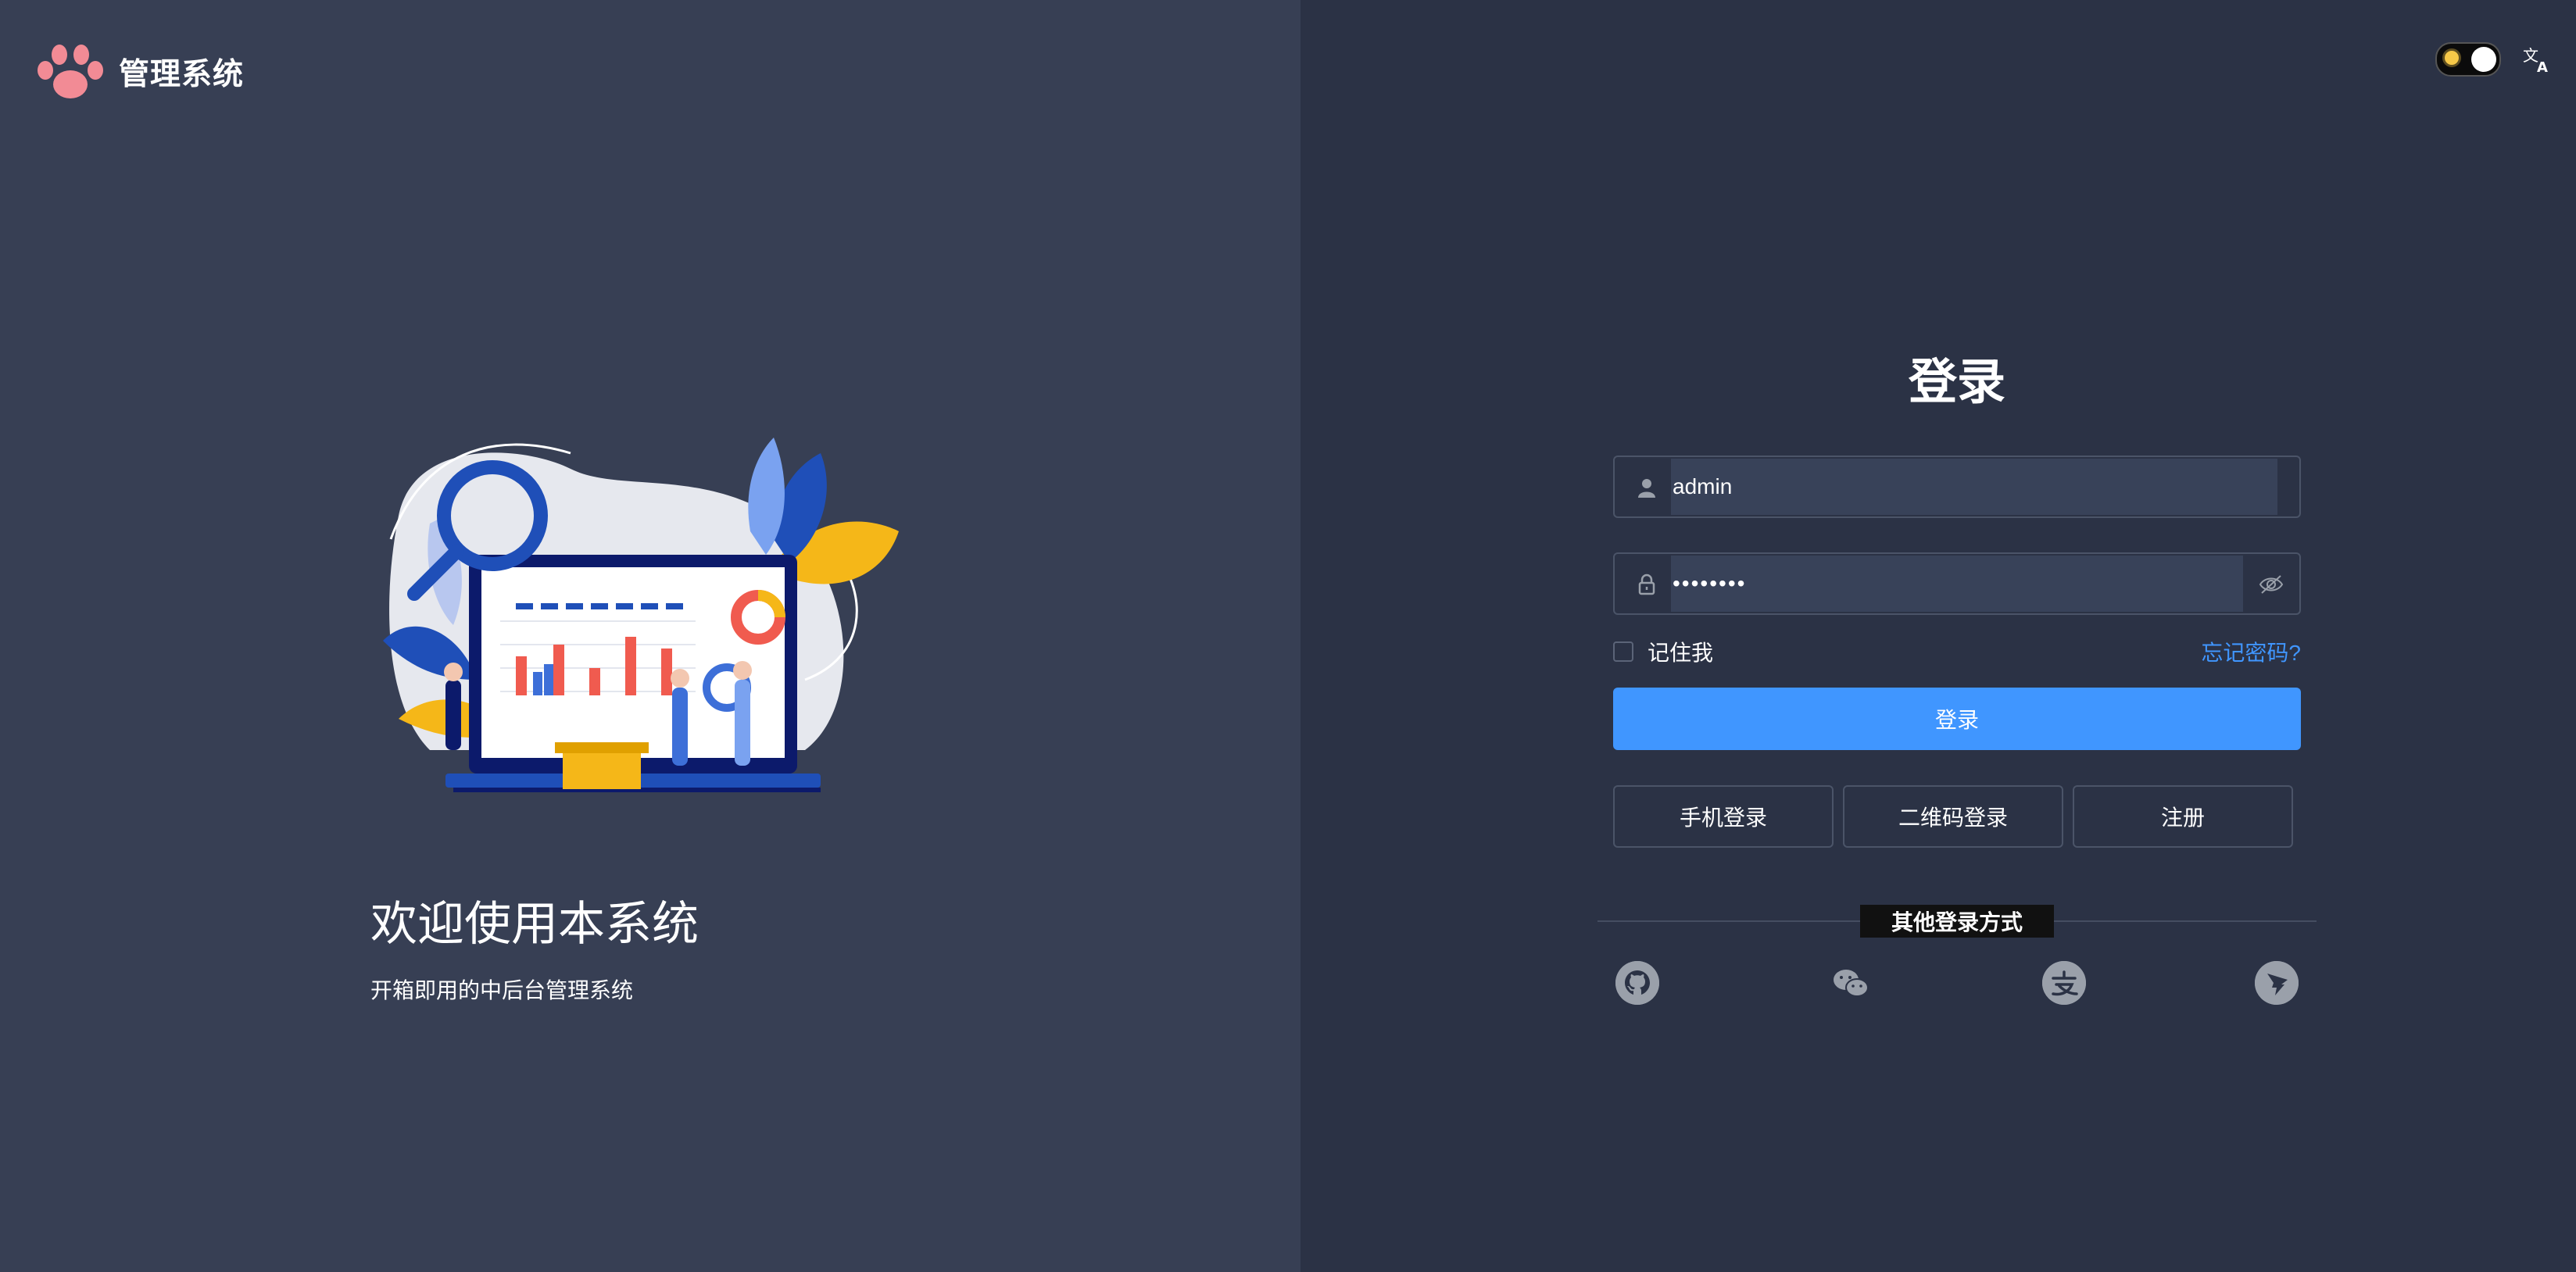  I want to click on login-button: 登录, so click(1957, 719).